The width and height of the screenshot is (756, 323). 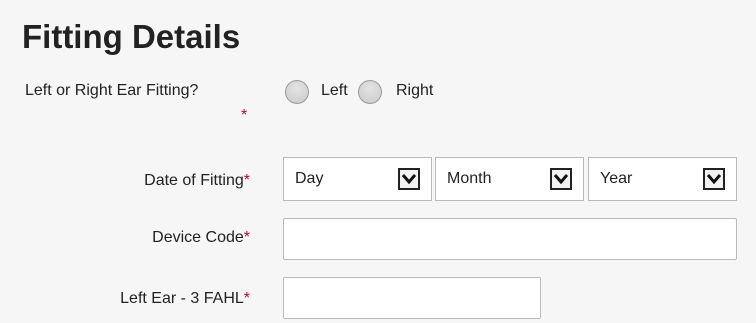 I want to click on date-of-fitting-label: Date of Fitting*, so click(x=125, y=181).